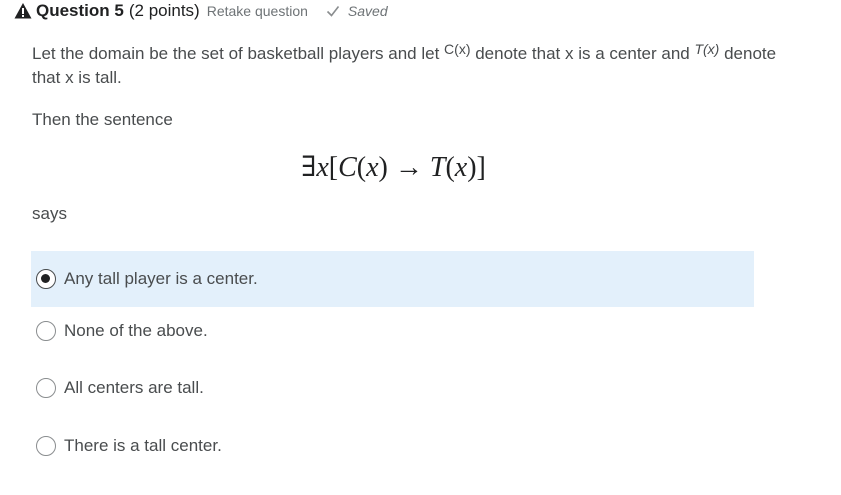  Describe the element at coordinates (457, 49) in the screenshot. I see `math-c-of-x: C(x)` at that location.